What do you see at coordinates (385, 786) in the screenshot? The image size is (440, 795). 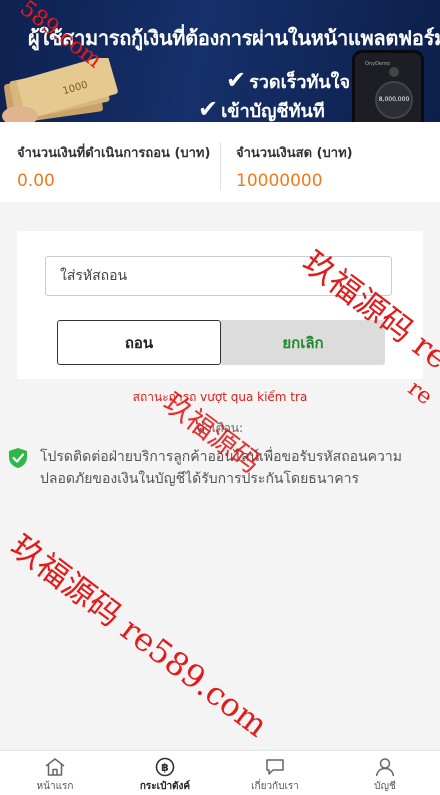 I see `tab-label: บัญชี` at bounding box center [385, 786].